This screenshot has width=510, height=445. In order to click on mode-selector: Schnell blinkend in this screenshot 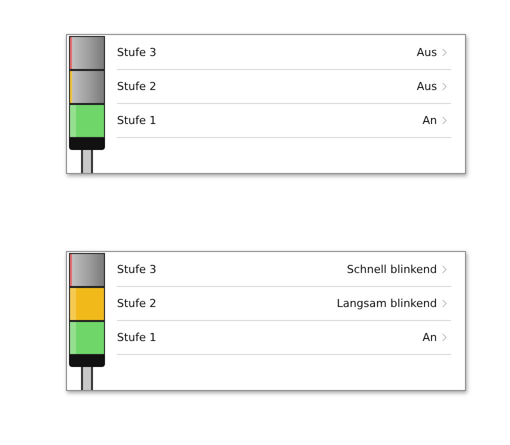, I will do `click(398, 269)`.